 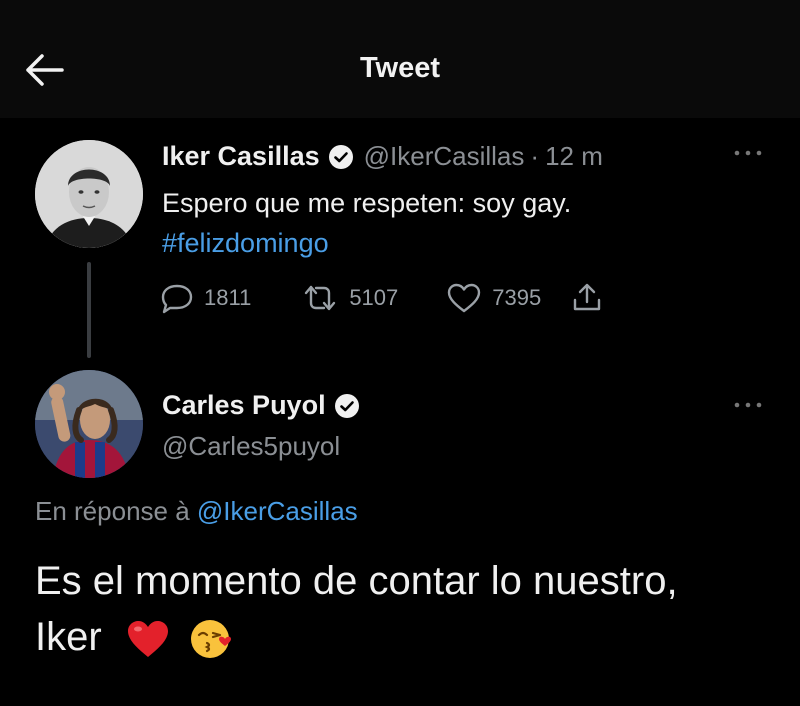 I want to click on tweet-text-line-2: Iker, so click(x=68, y=637).